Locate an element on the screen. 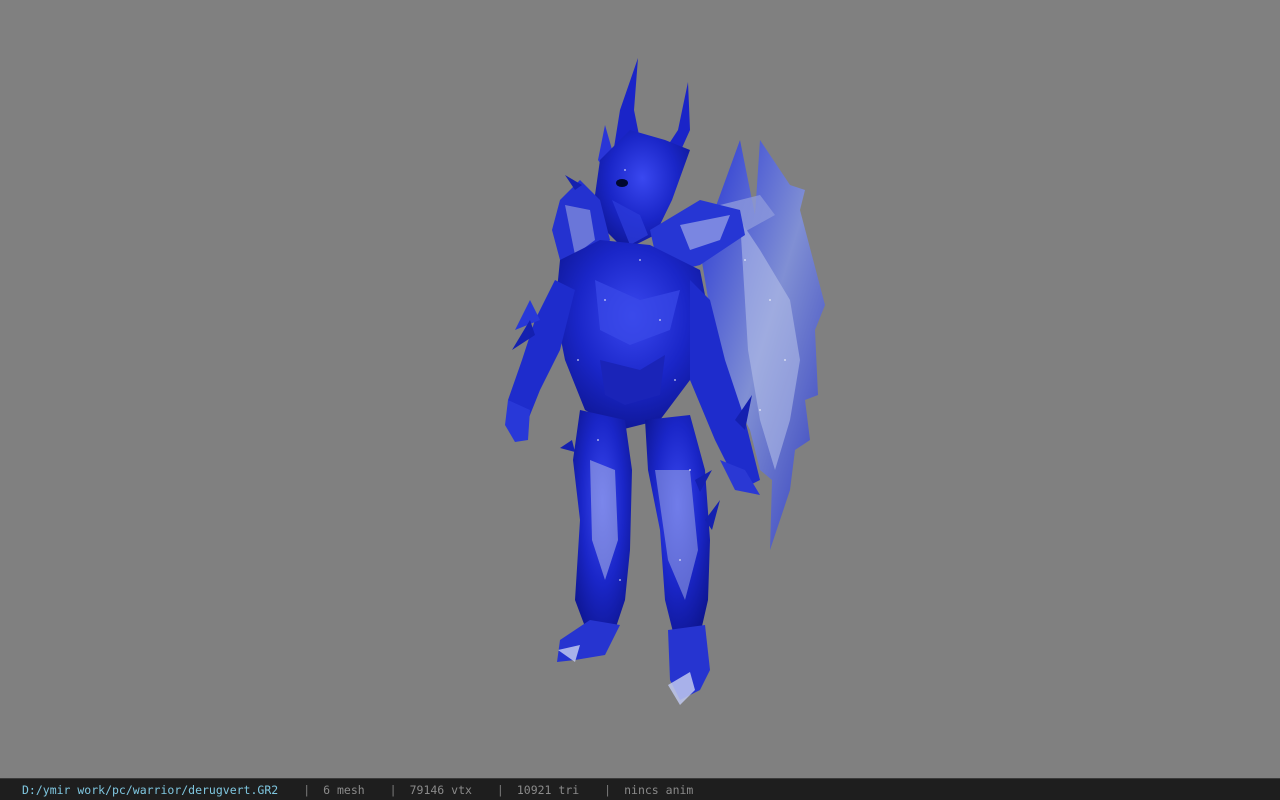 The width and height of the screenshot is (1280, 800). triangle-count: 10921 tri is located at coordinates (548, 789).